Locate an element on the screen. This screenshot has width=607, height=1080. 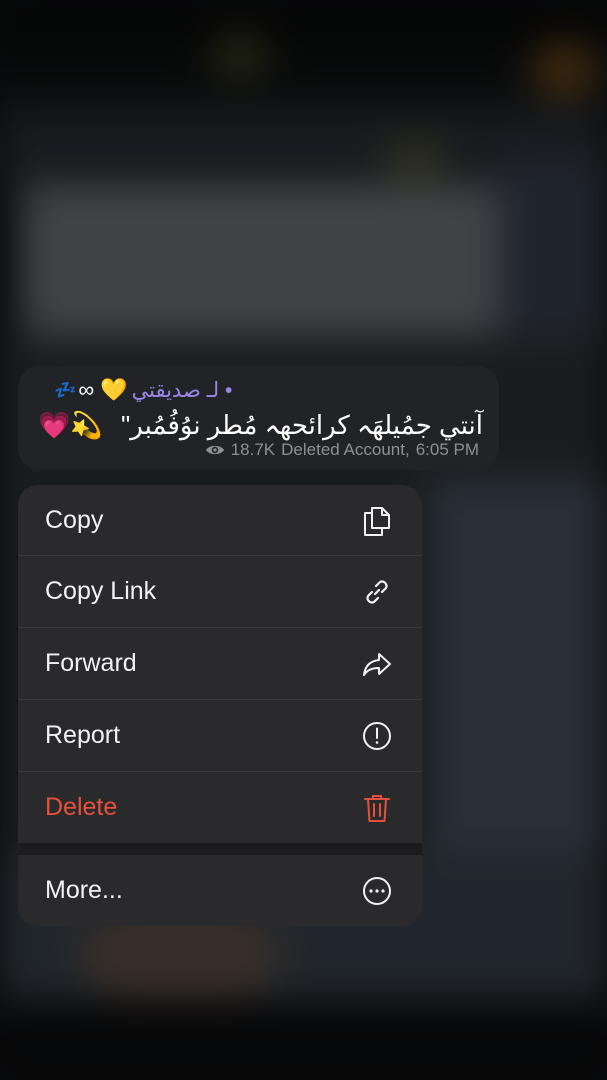
forward-icon is located at coordinates (377, 664).